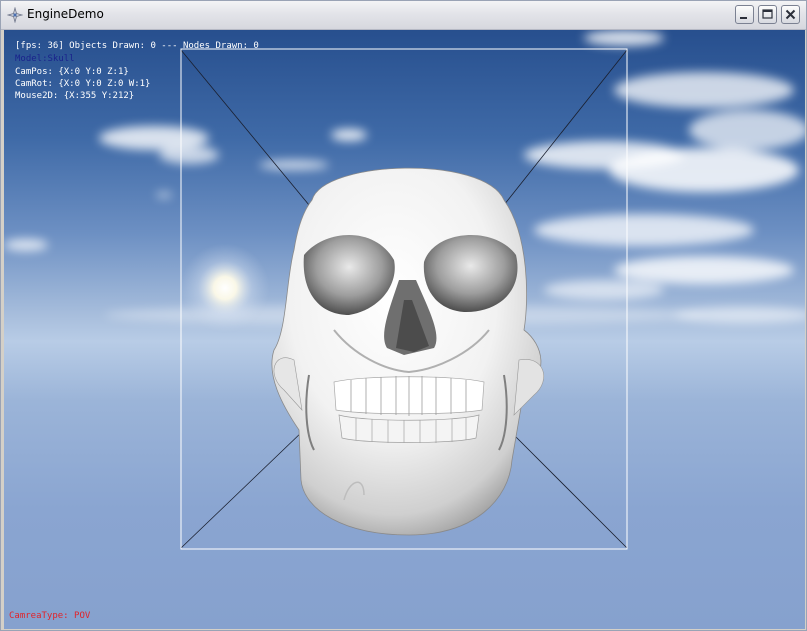  I want to click on camera-position: CamPos: {X:0 Y:0 Z:1}, so click(72, 72).